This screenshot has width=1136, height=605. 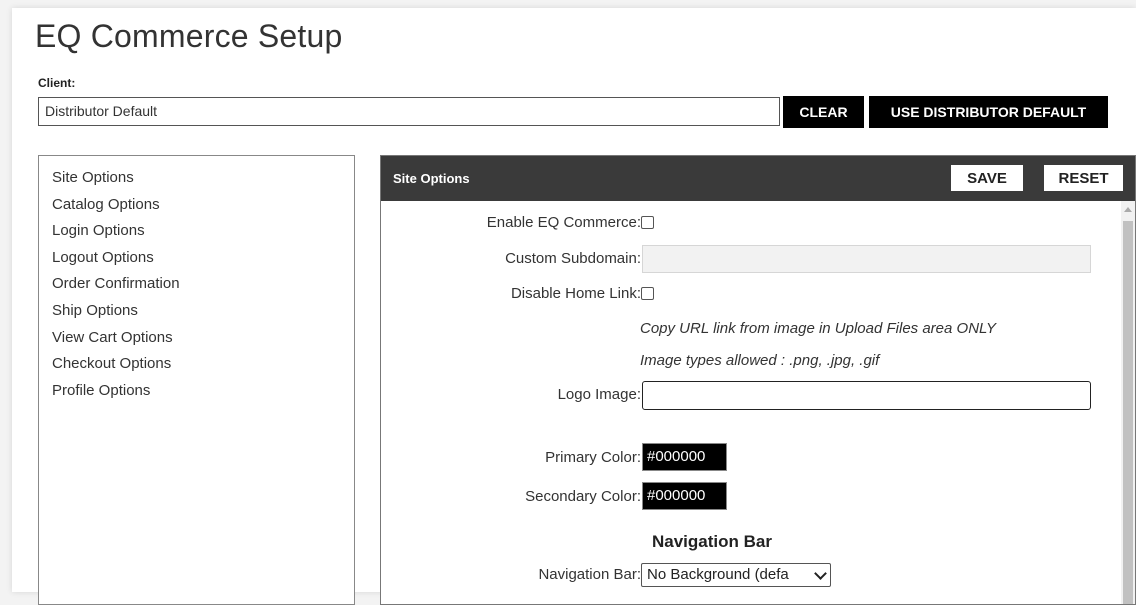 I want to click on page-title: EQ Commerce Setup, so click(x=189, y=36).